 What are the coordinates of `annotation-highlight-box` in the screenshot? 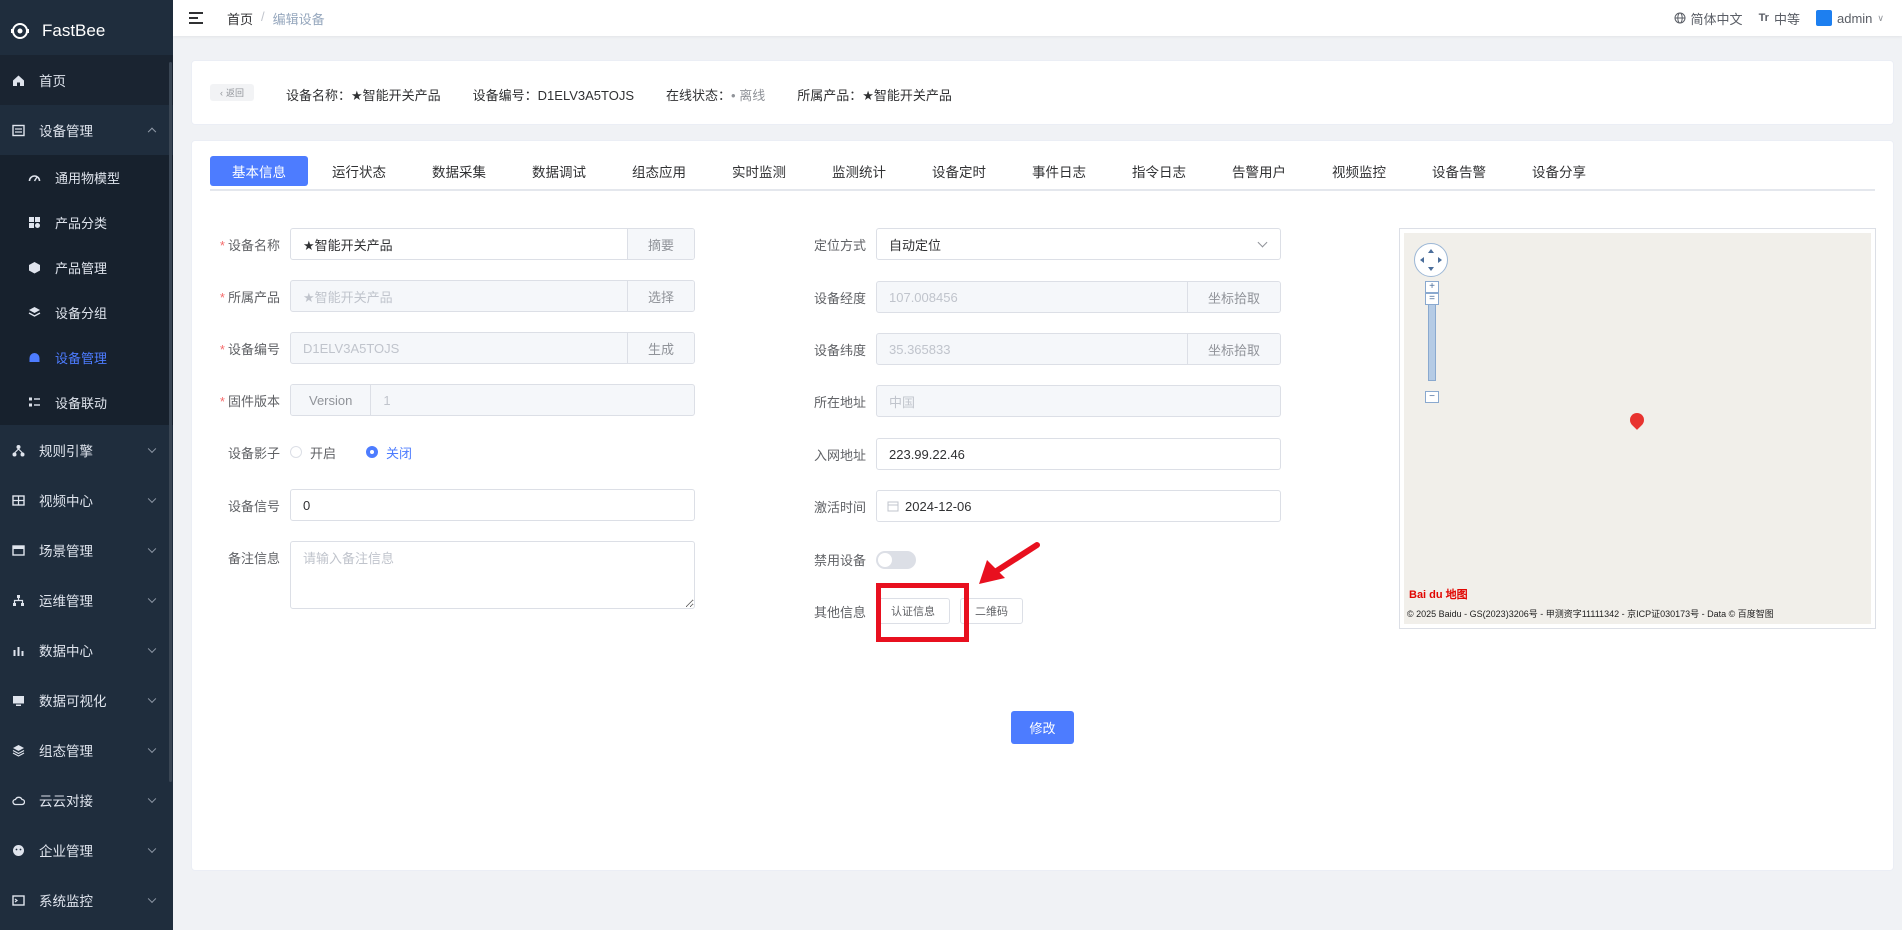 It's located at (922, 612).